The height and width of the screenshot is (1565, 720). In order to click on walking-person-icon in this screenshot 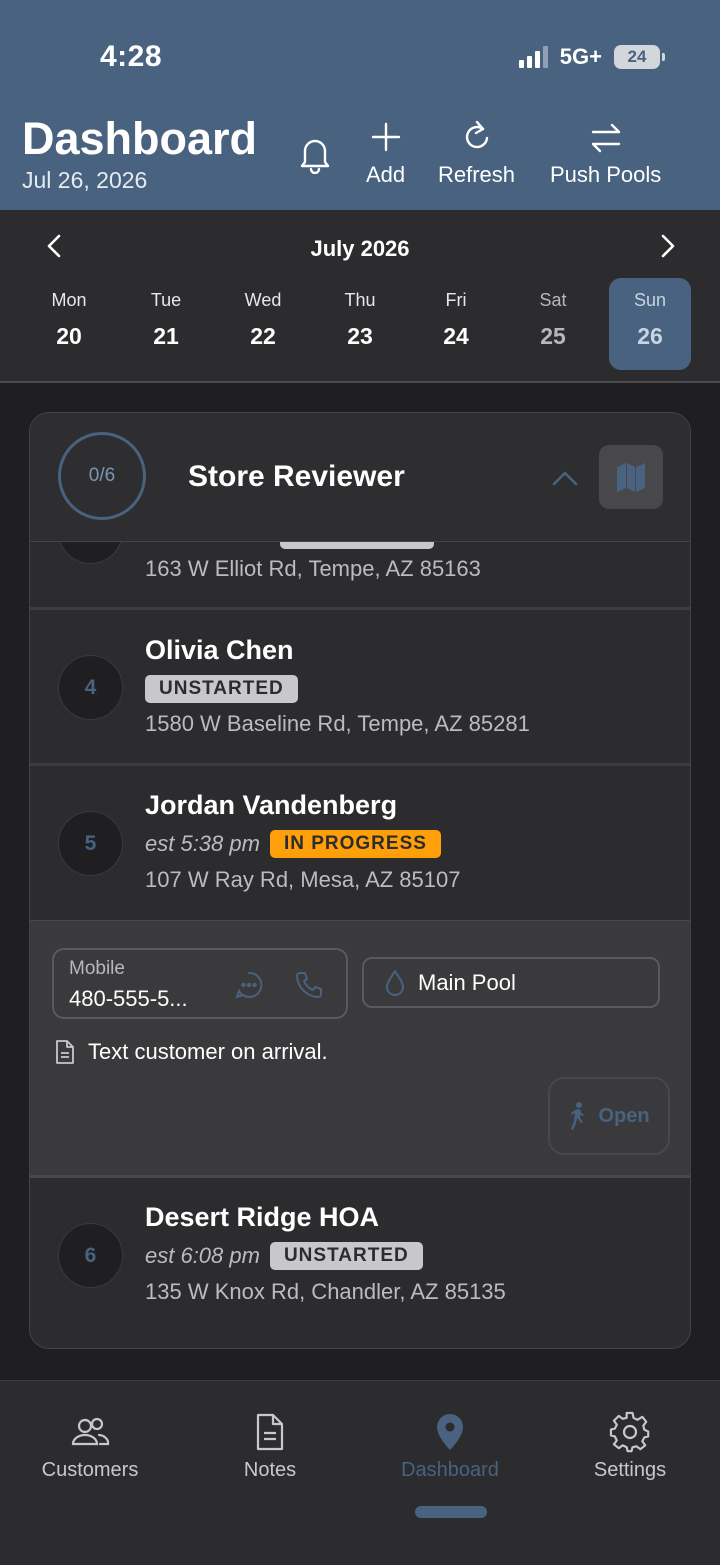, I will do `click(578, 1116)`.